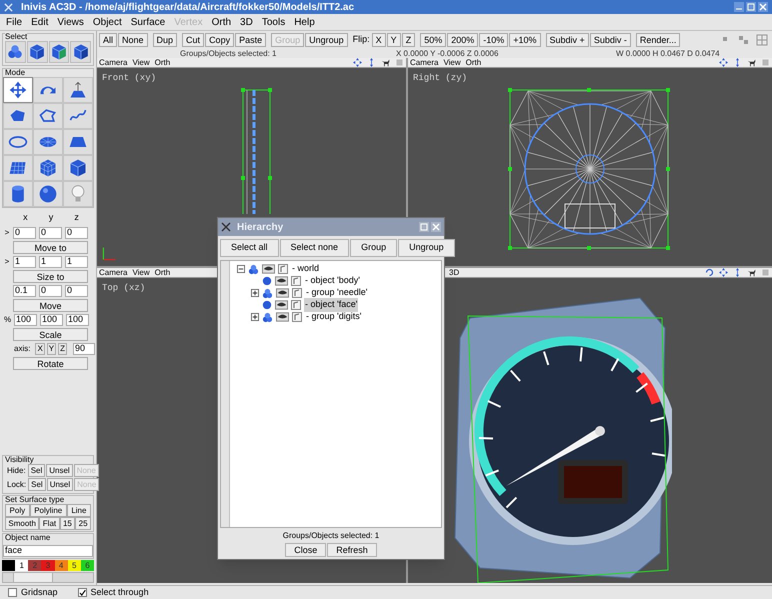  What do you see at coordinates (433, 40) in the screenshot?
I see `toolbar-button: 50%` at bounding box center [433, 40].